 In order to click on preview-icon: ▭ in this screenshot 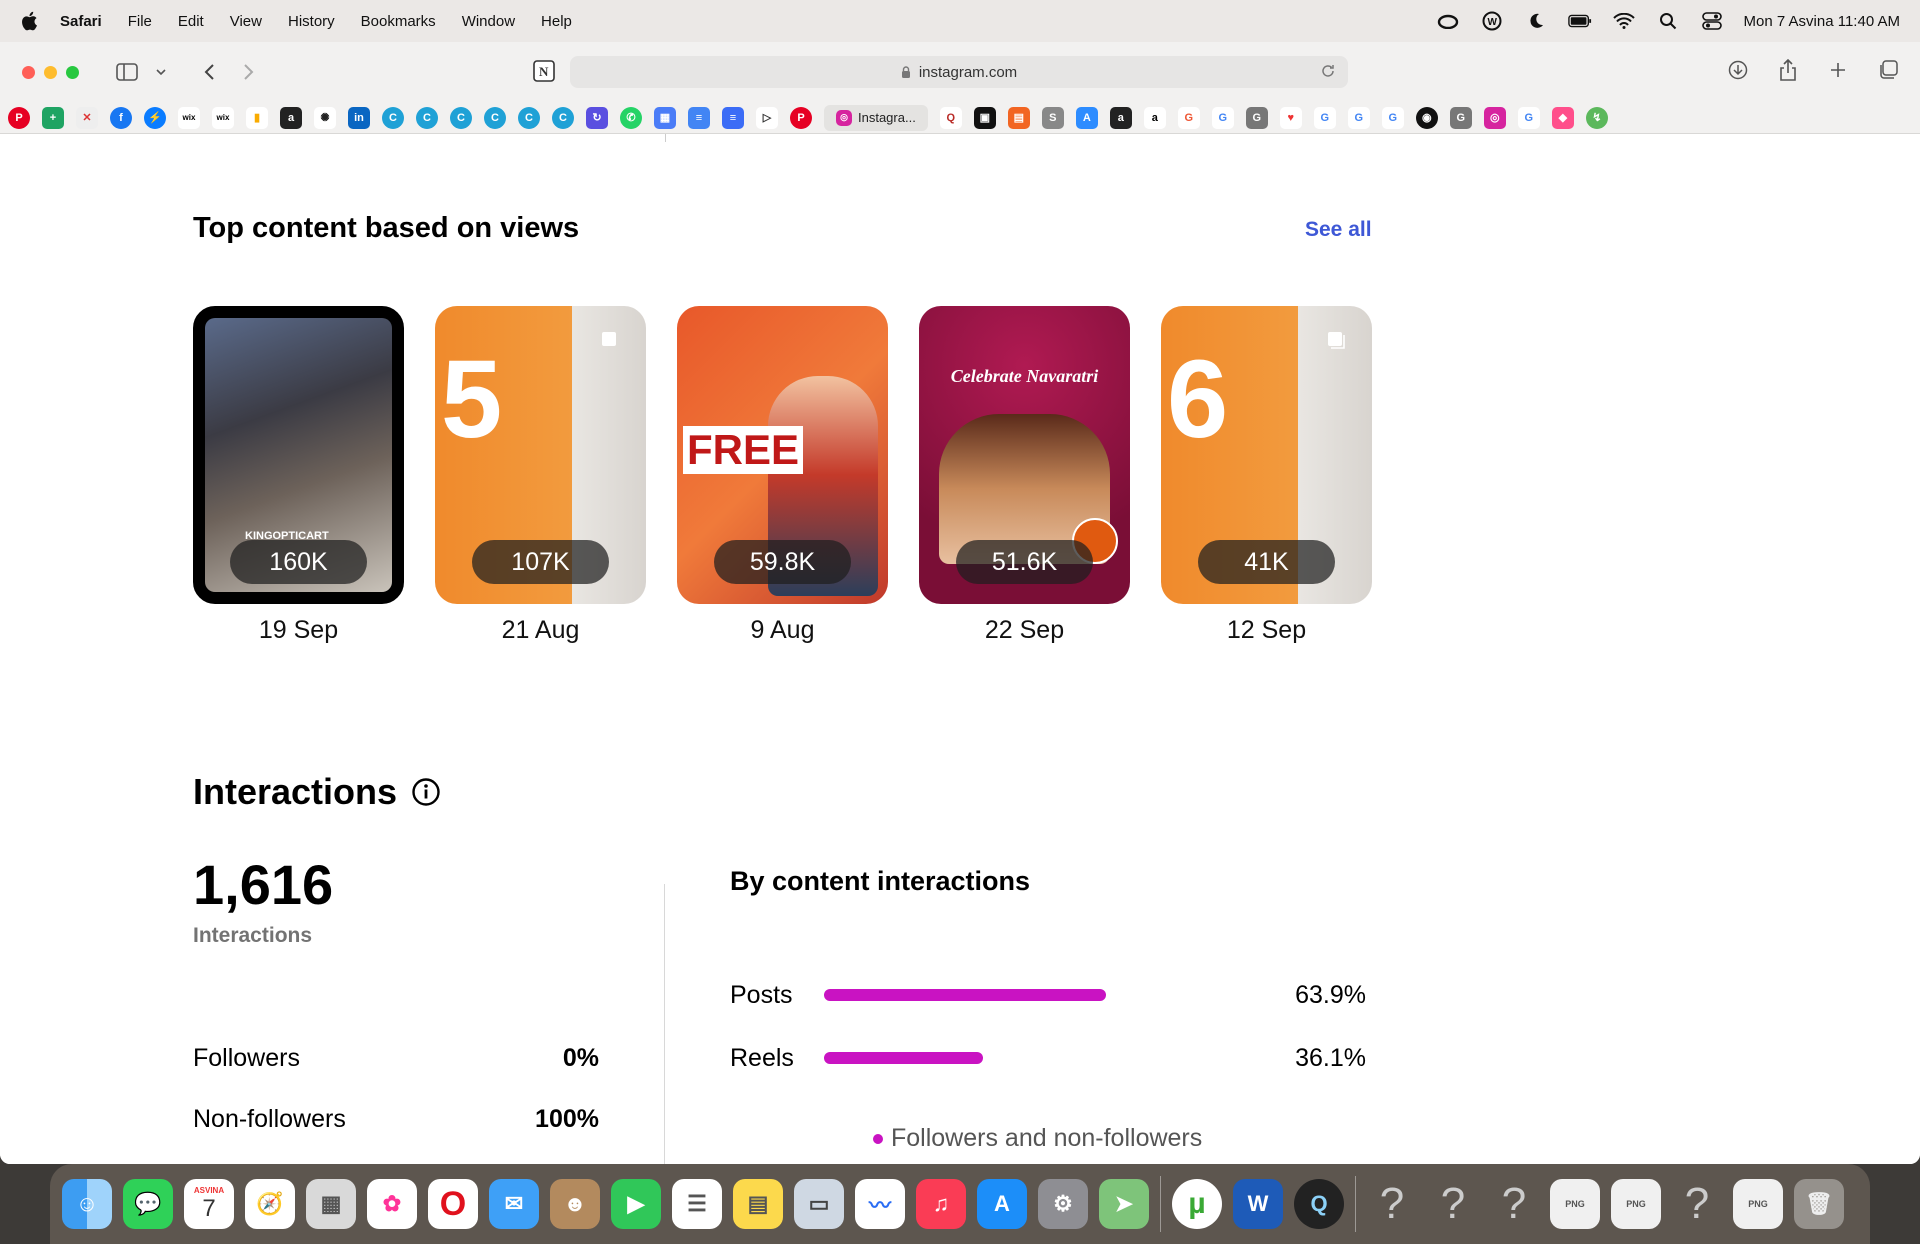, I will do `click(819, 1204)`.